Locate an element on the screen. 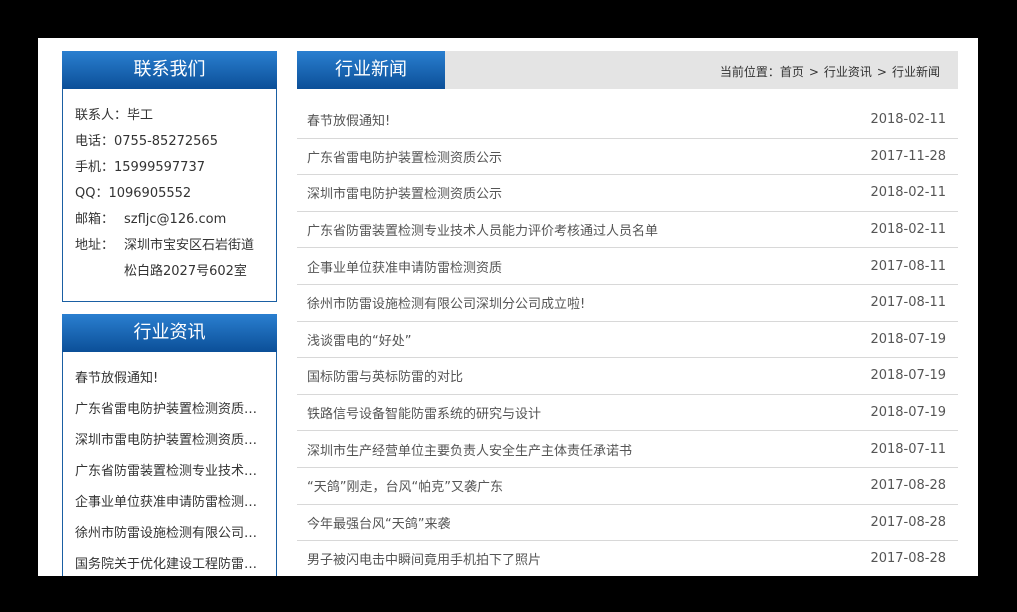 This screenshot has height=612, width=1017. industry-link: 广东省雷电防护装置检测资质公示 is located at coordinates (169, 411).